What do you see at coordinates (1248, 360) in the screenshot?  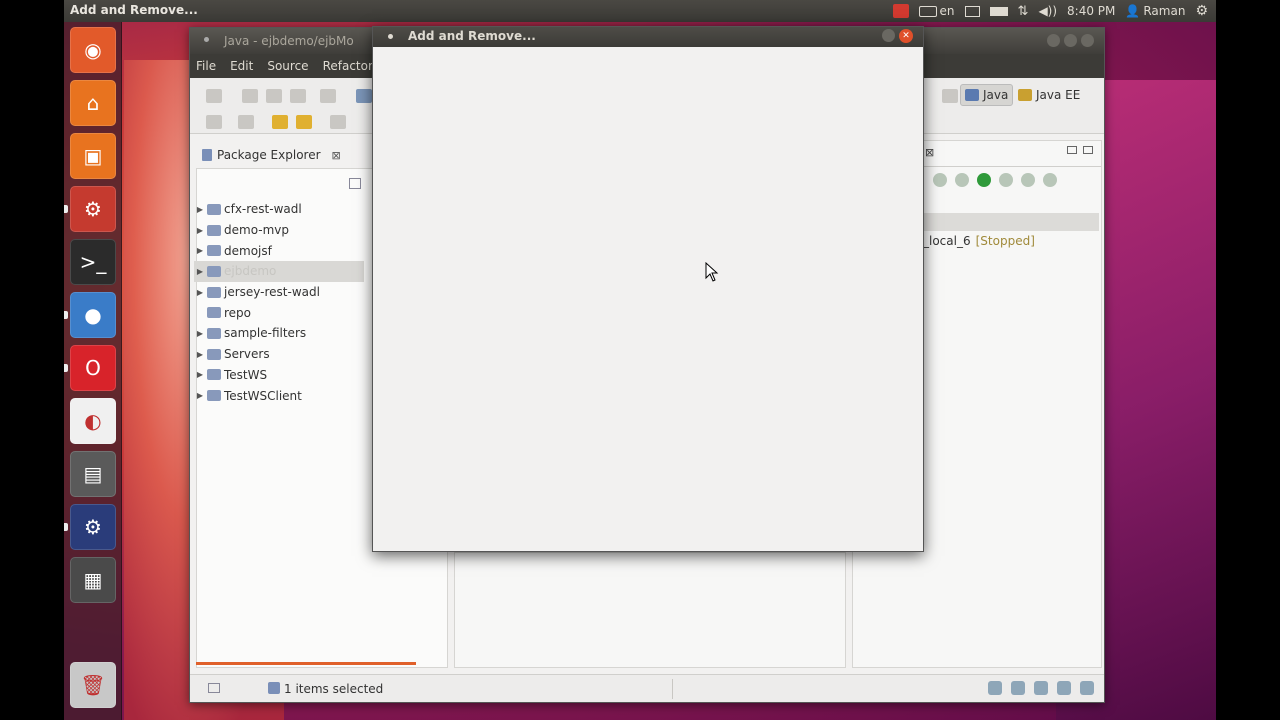 I see `right-black-bar` at bounding box center [1248, 360].